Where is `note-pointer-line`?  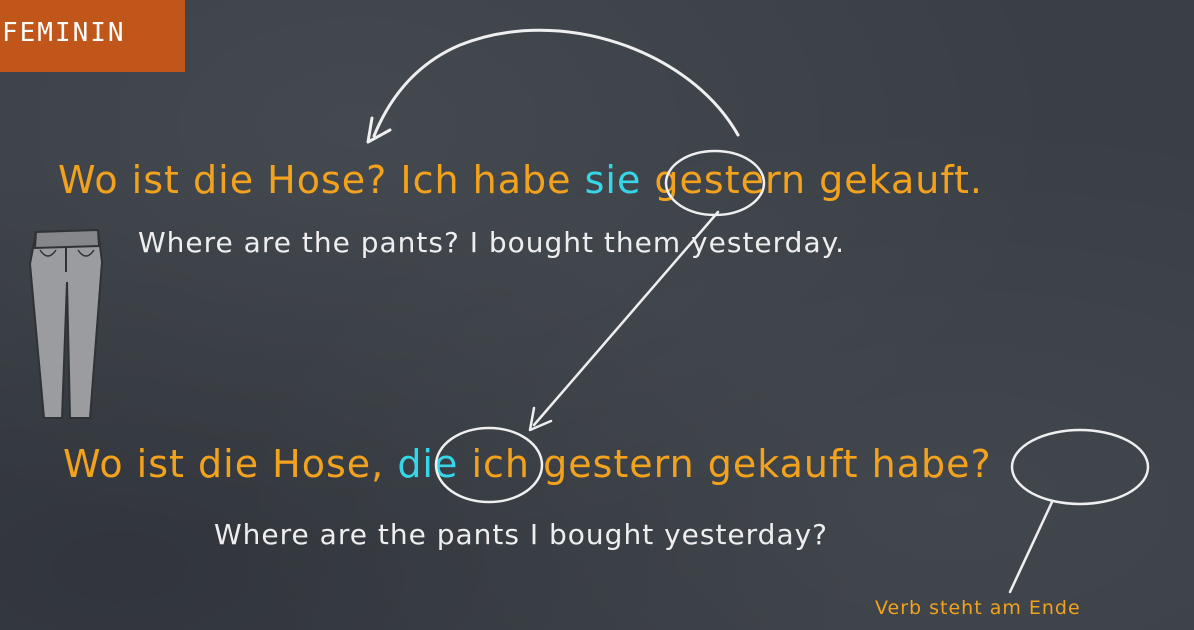
note-pointer-line is located at coordinates (1031, 547).